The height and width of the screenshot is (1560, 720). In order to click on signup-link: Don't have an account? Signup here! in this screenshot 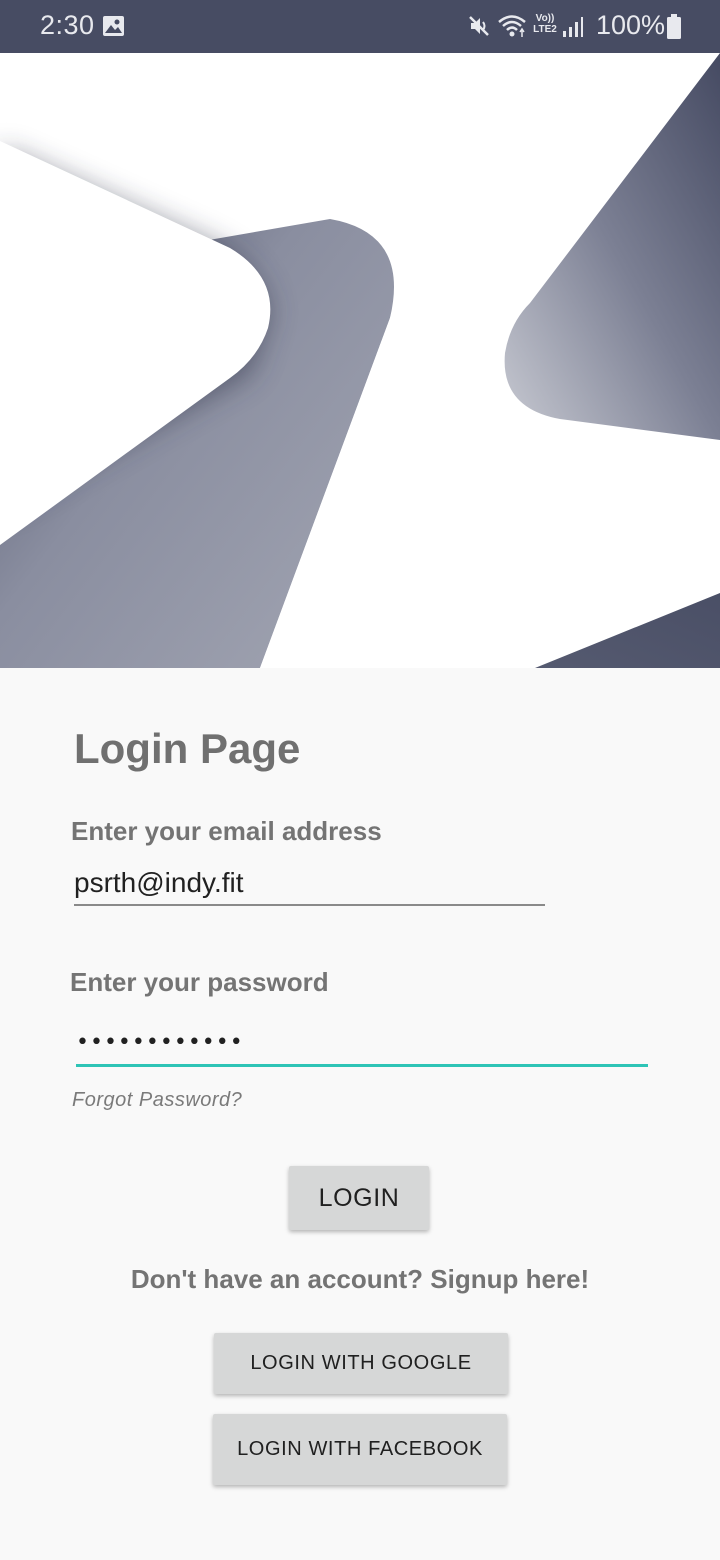, I will do `click(360, 1279)`.